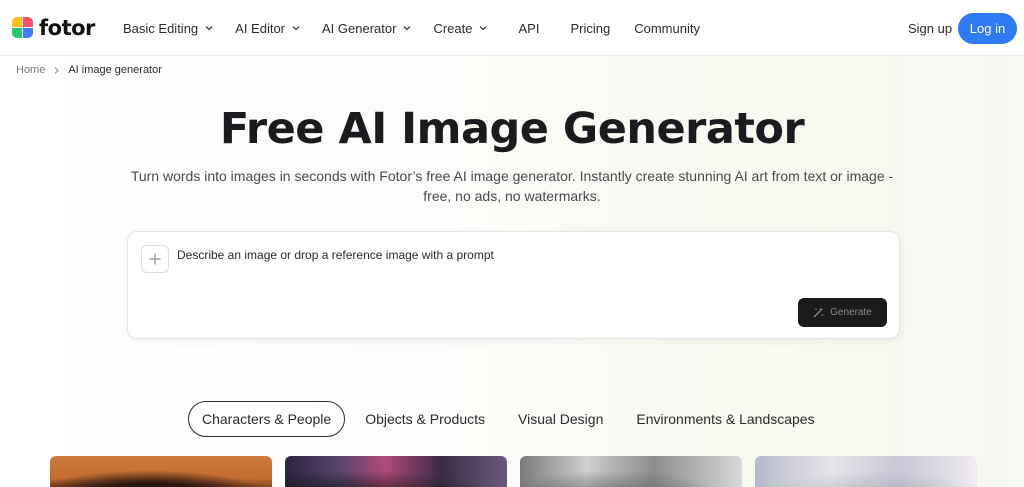 This screenshot has height=487, width=1024. Describe the element at coordinates (425, 419) in the screenshot. I see `tab-objects-products: Objects & Products` at that location.